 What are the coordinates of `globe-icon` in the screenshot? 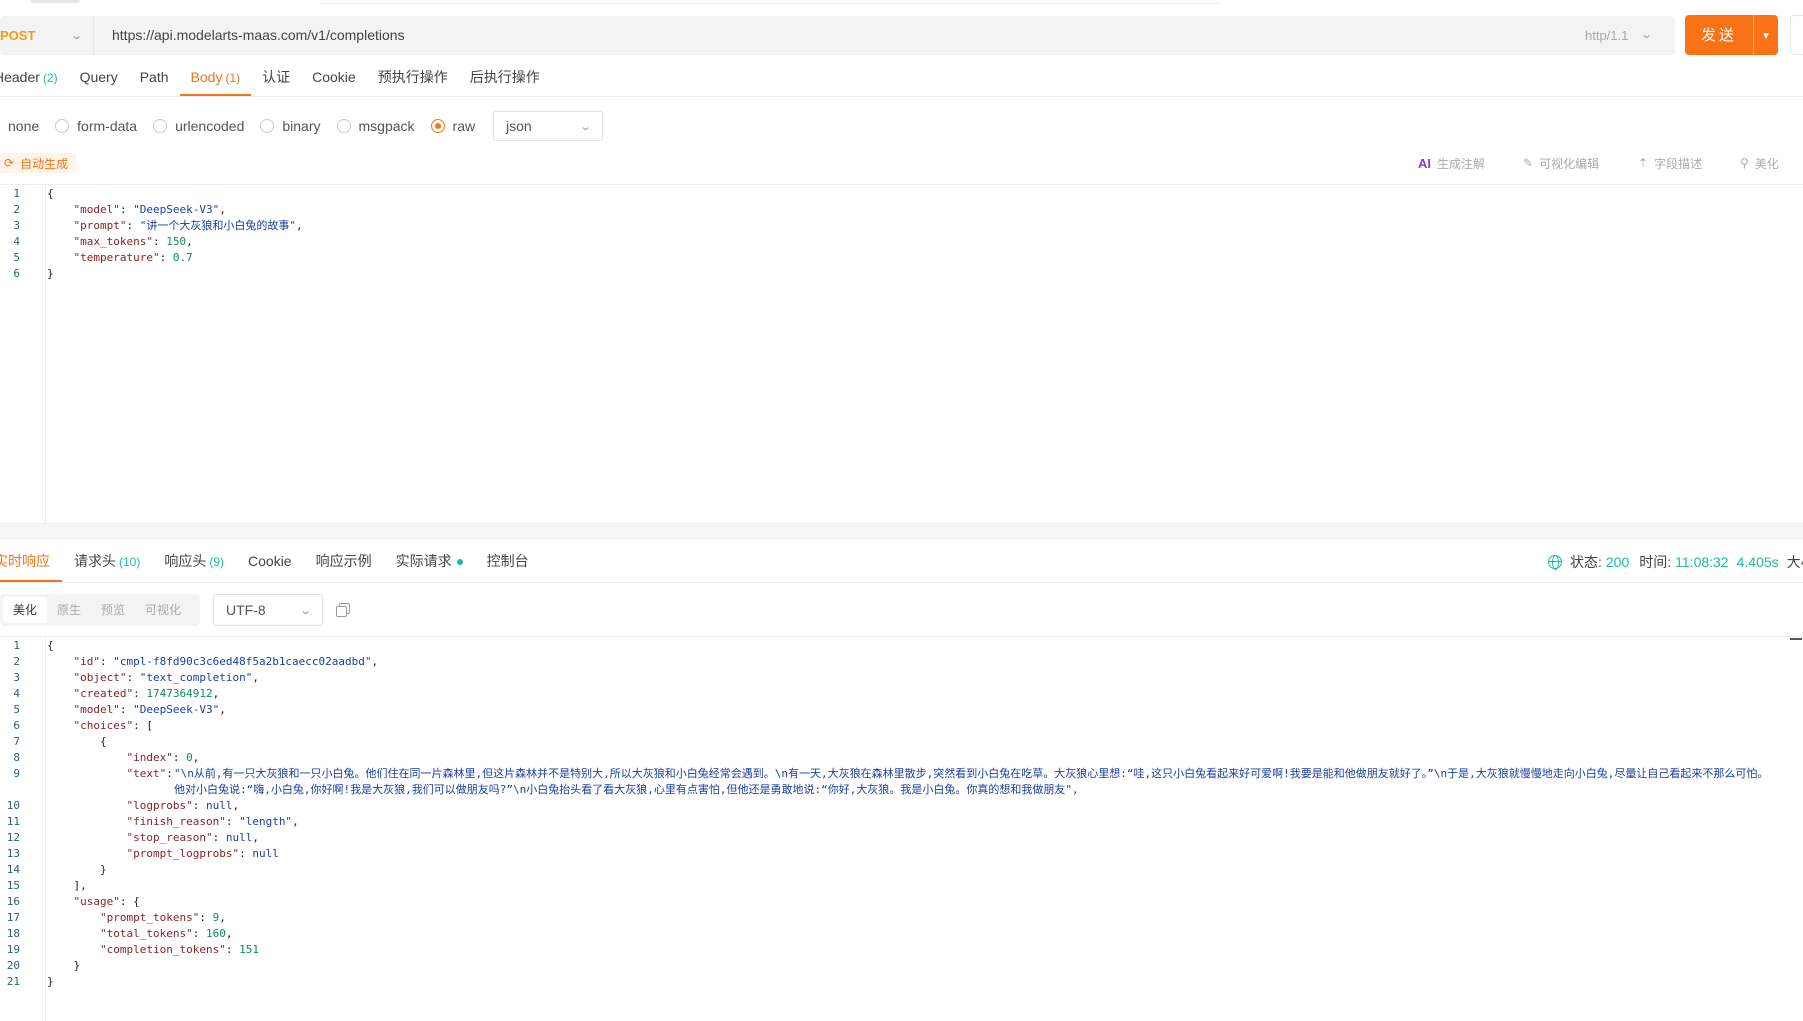 It's located at (1555, 562).